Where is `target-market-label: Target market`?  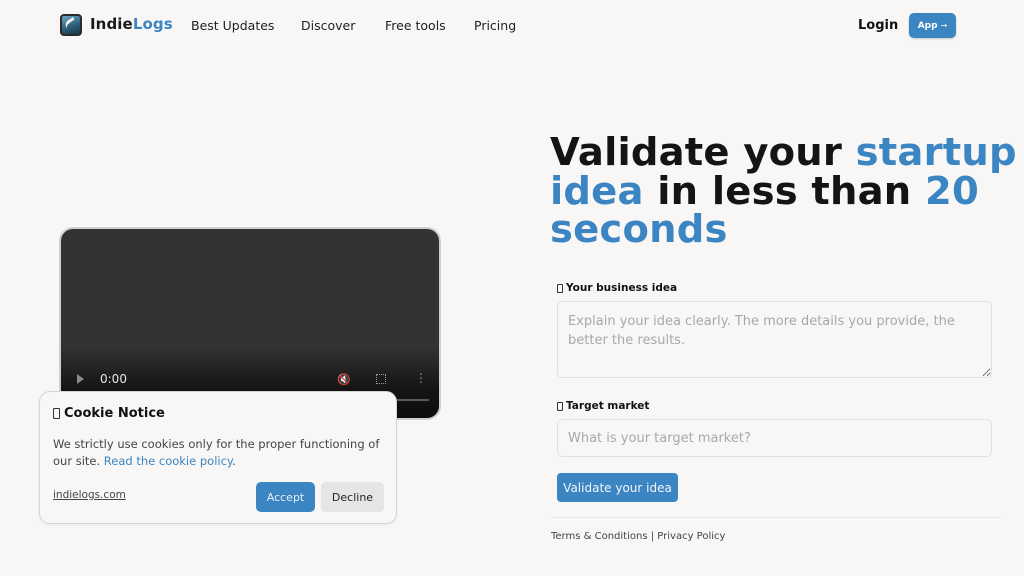 target-market-label: Target market is located at coordinates (603, 406).